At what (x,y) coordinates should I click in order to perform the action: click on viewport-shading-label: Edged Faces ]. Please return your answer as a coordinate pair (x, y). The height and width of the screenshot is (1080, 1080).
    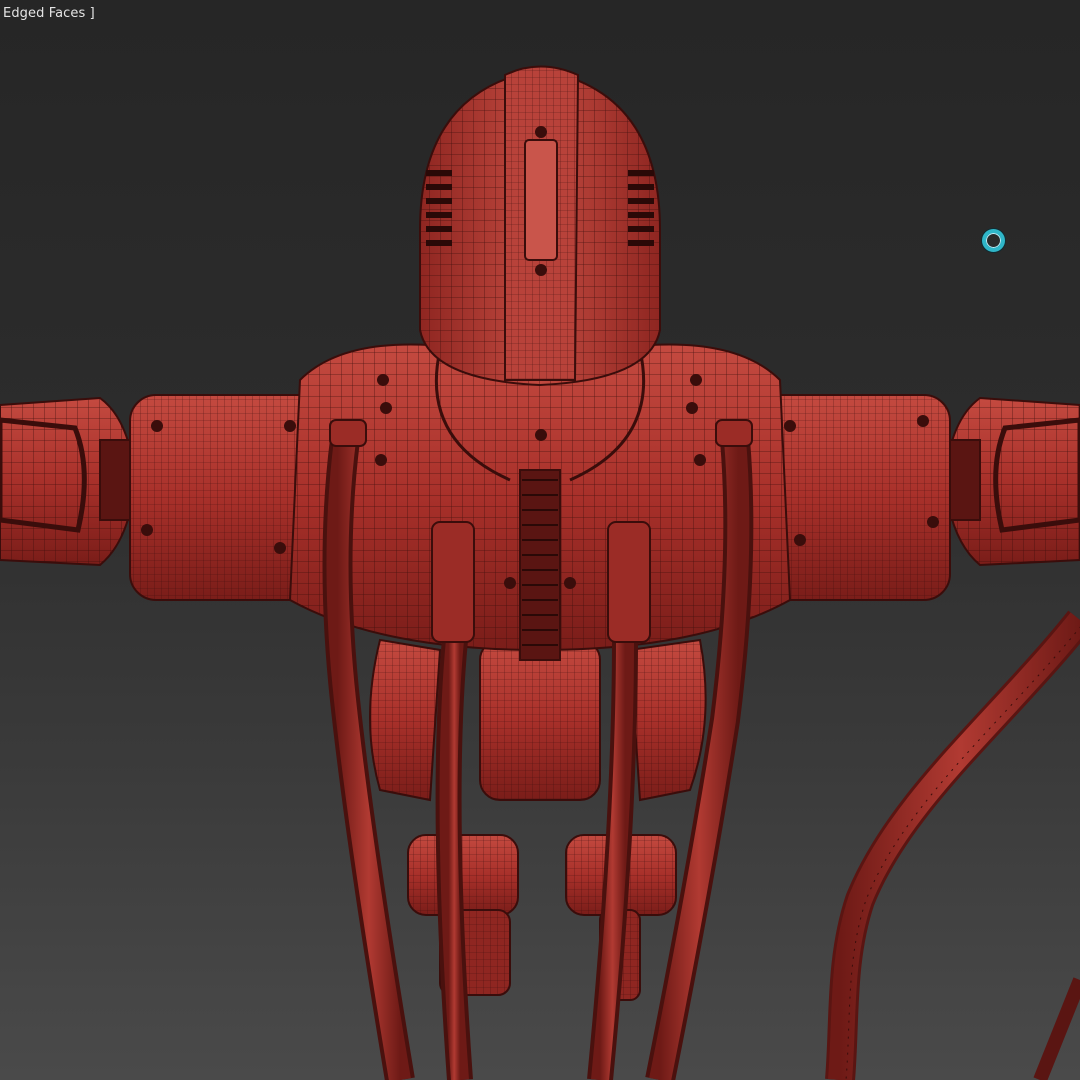
    Looking at the image, I should click on (49, 13).